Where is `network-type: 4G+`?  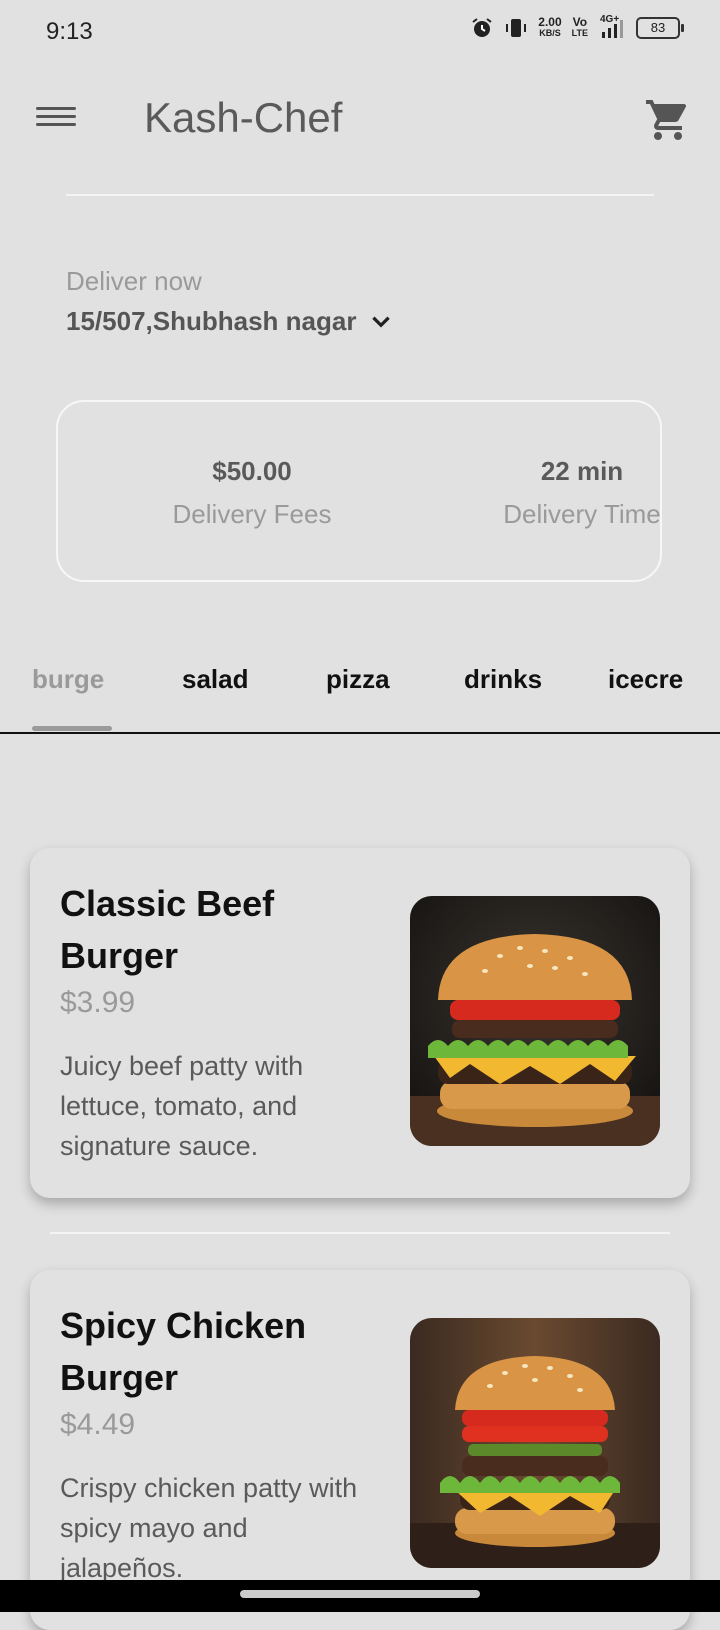 network-type: 4G+ is located at coordinates (610, 19).